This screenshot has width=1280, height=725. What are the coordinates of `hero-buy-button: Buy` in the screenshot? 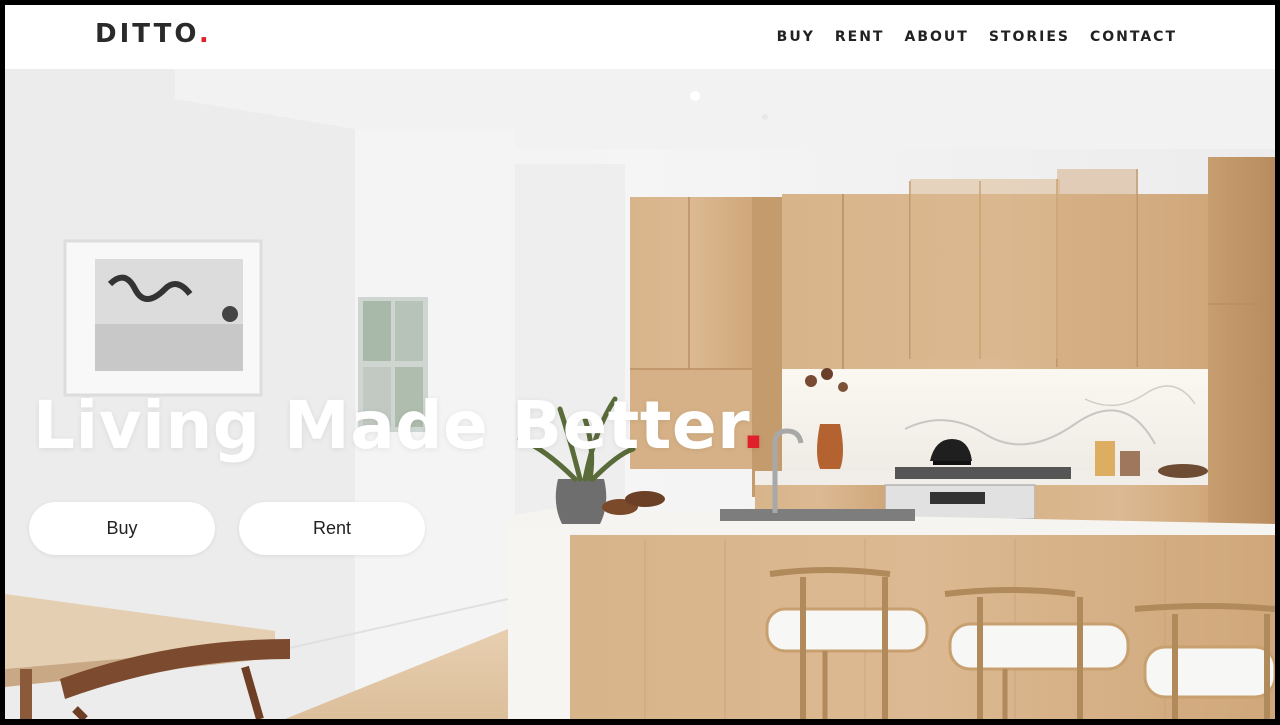 It's located at (122, 528).